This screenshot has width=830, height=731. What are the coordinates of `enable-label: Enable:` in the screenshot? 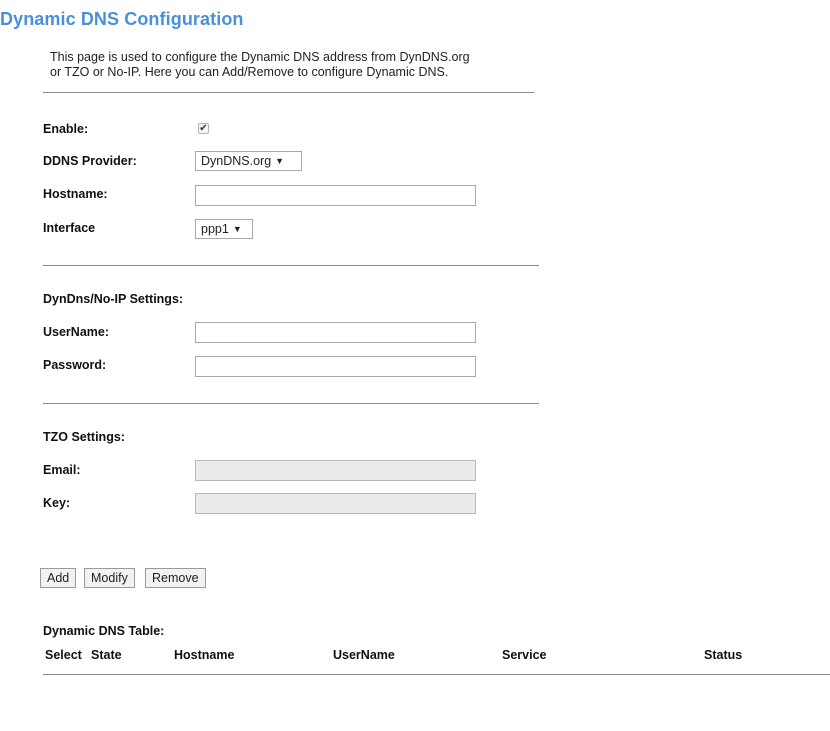 It's located at (66, 129).